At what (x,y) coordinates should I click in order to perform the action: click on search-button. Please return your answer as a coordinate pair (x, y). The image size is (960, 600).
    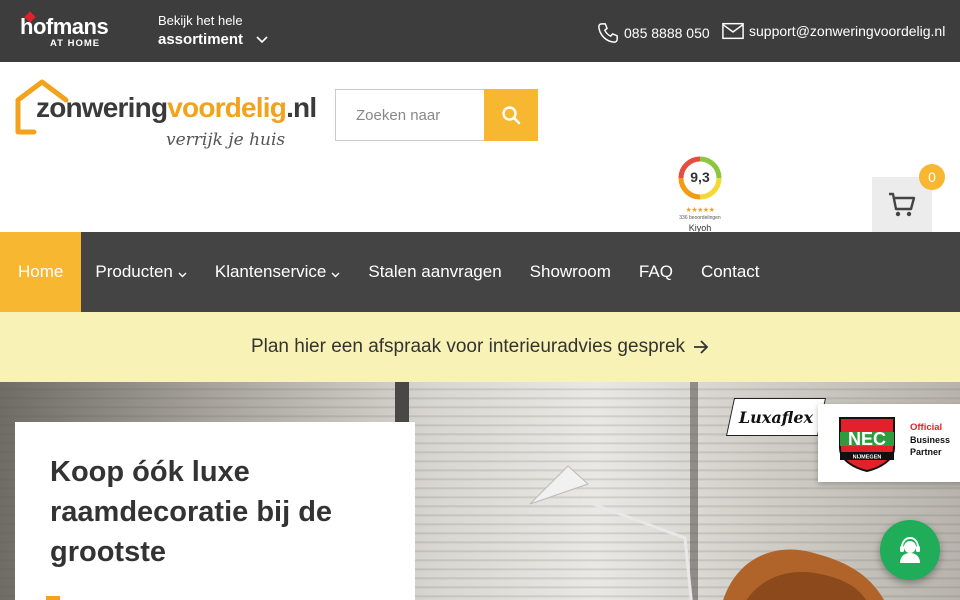
    Looking at the image, I should click on (511, 115).